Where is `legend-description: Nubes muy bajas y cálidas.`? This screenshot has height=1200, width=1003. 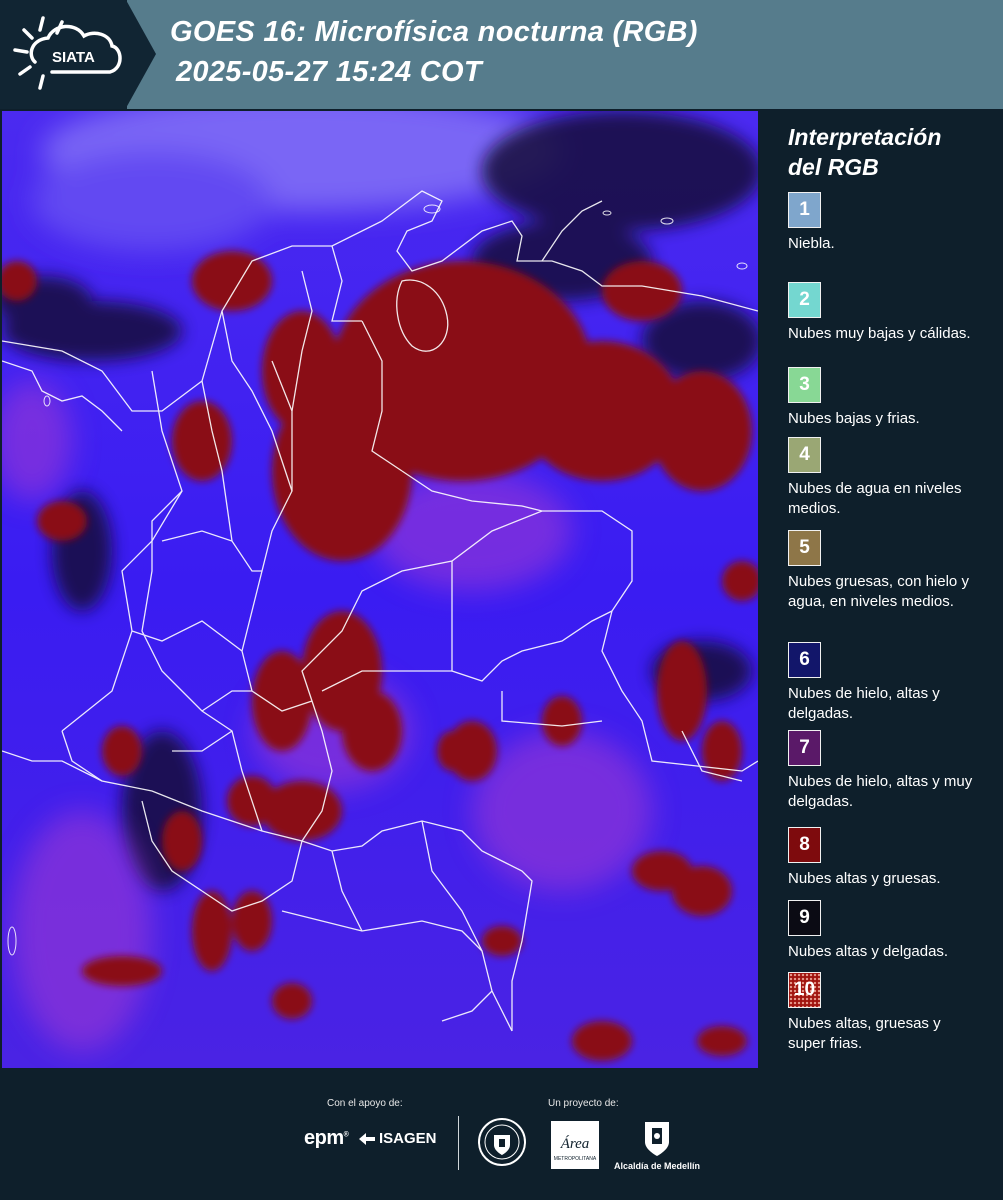
legend-description: Nubes muy bajas y cálidas. is located at coordinates (879, 333).